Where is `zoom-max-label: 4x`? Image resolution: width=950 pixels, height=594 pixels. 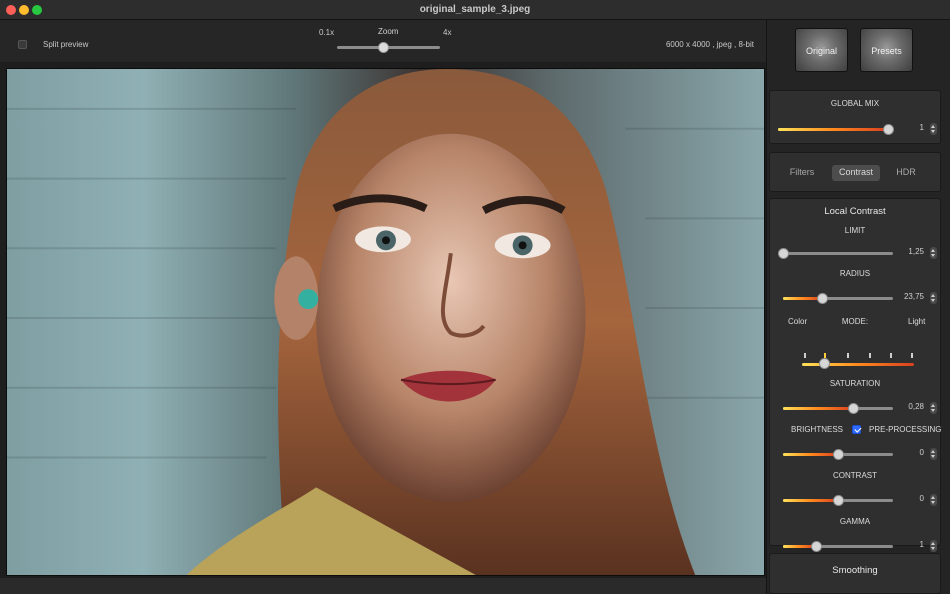 zoom-max-label: 4x is located at coordinates (447, 32).